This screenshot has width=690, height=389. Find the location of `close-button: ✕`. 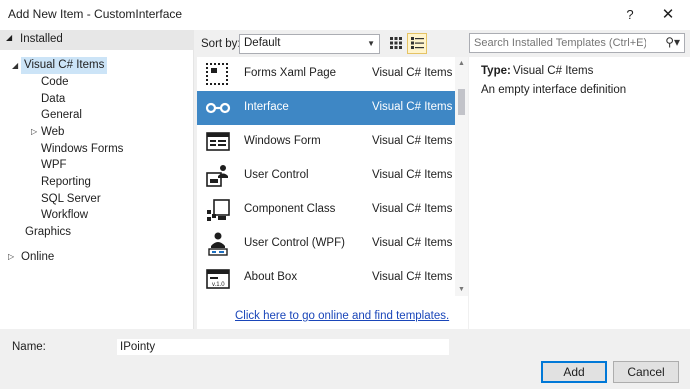

close-button: ✕ is located at coordinates (668, 15).